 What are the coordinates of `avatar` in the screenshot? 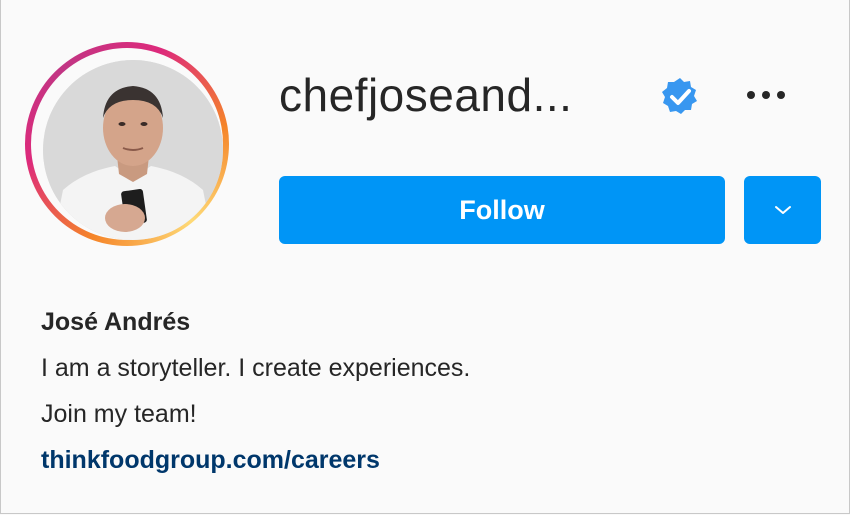 It's located at (133, 150).